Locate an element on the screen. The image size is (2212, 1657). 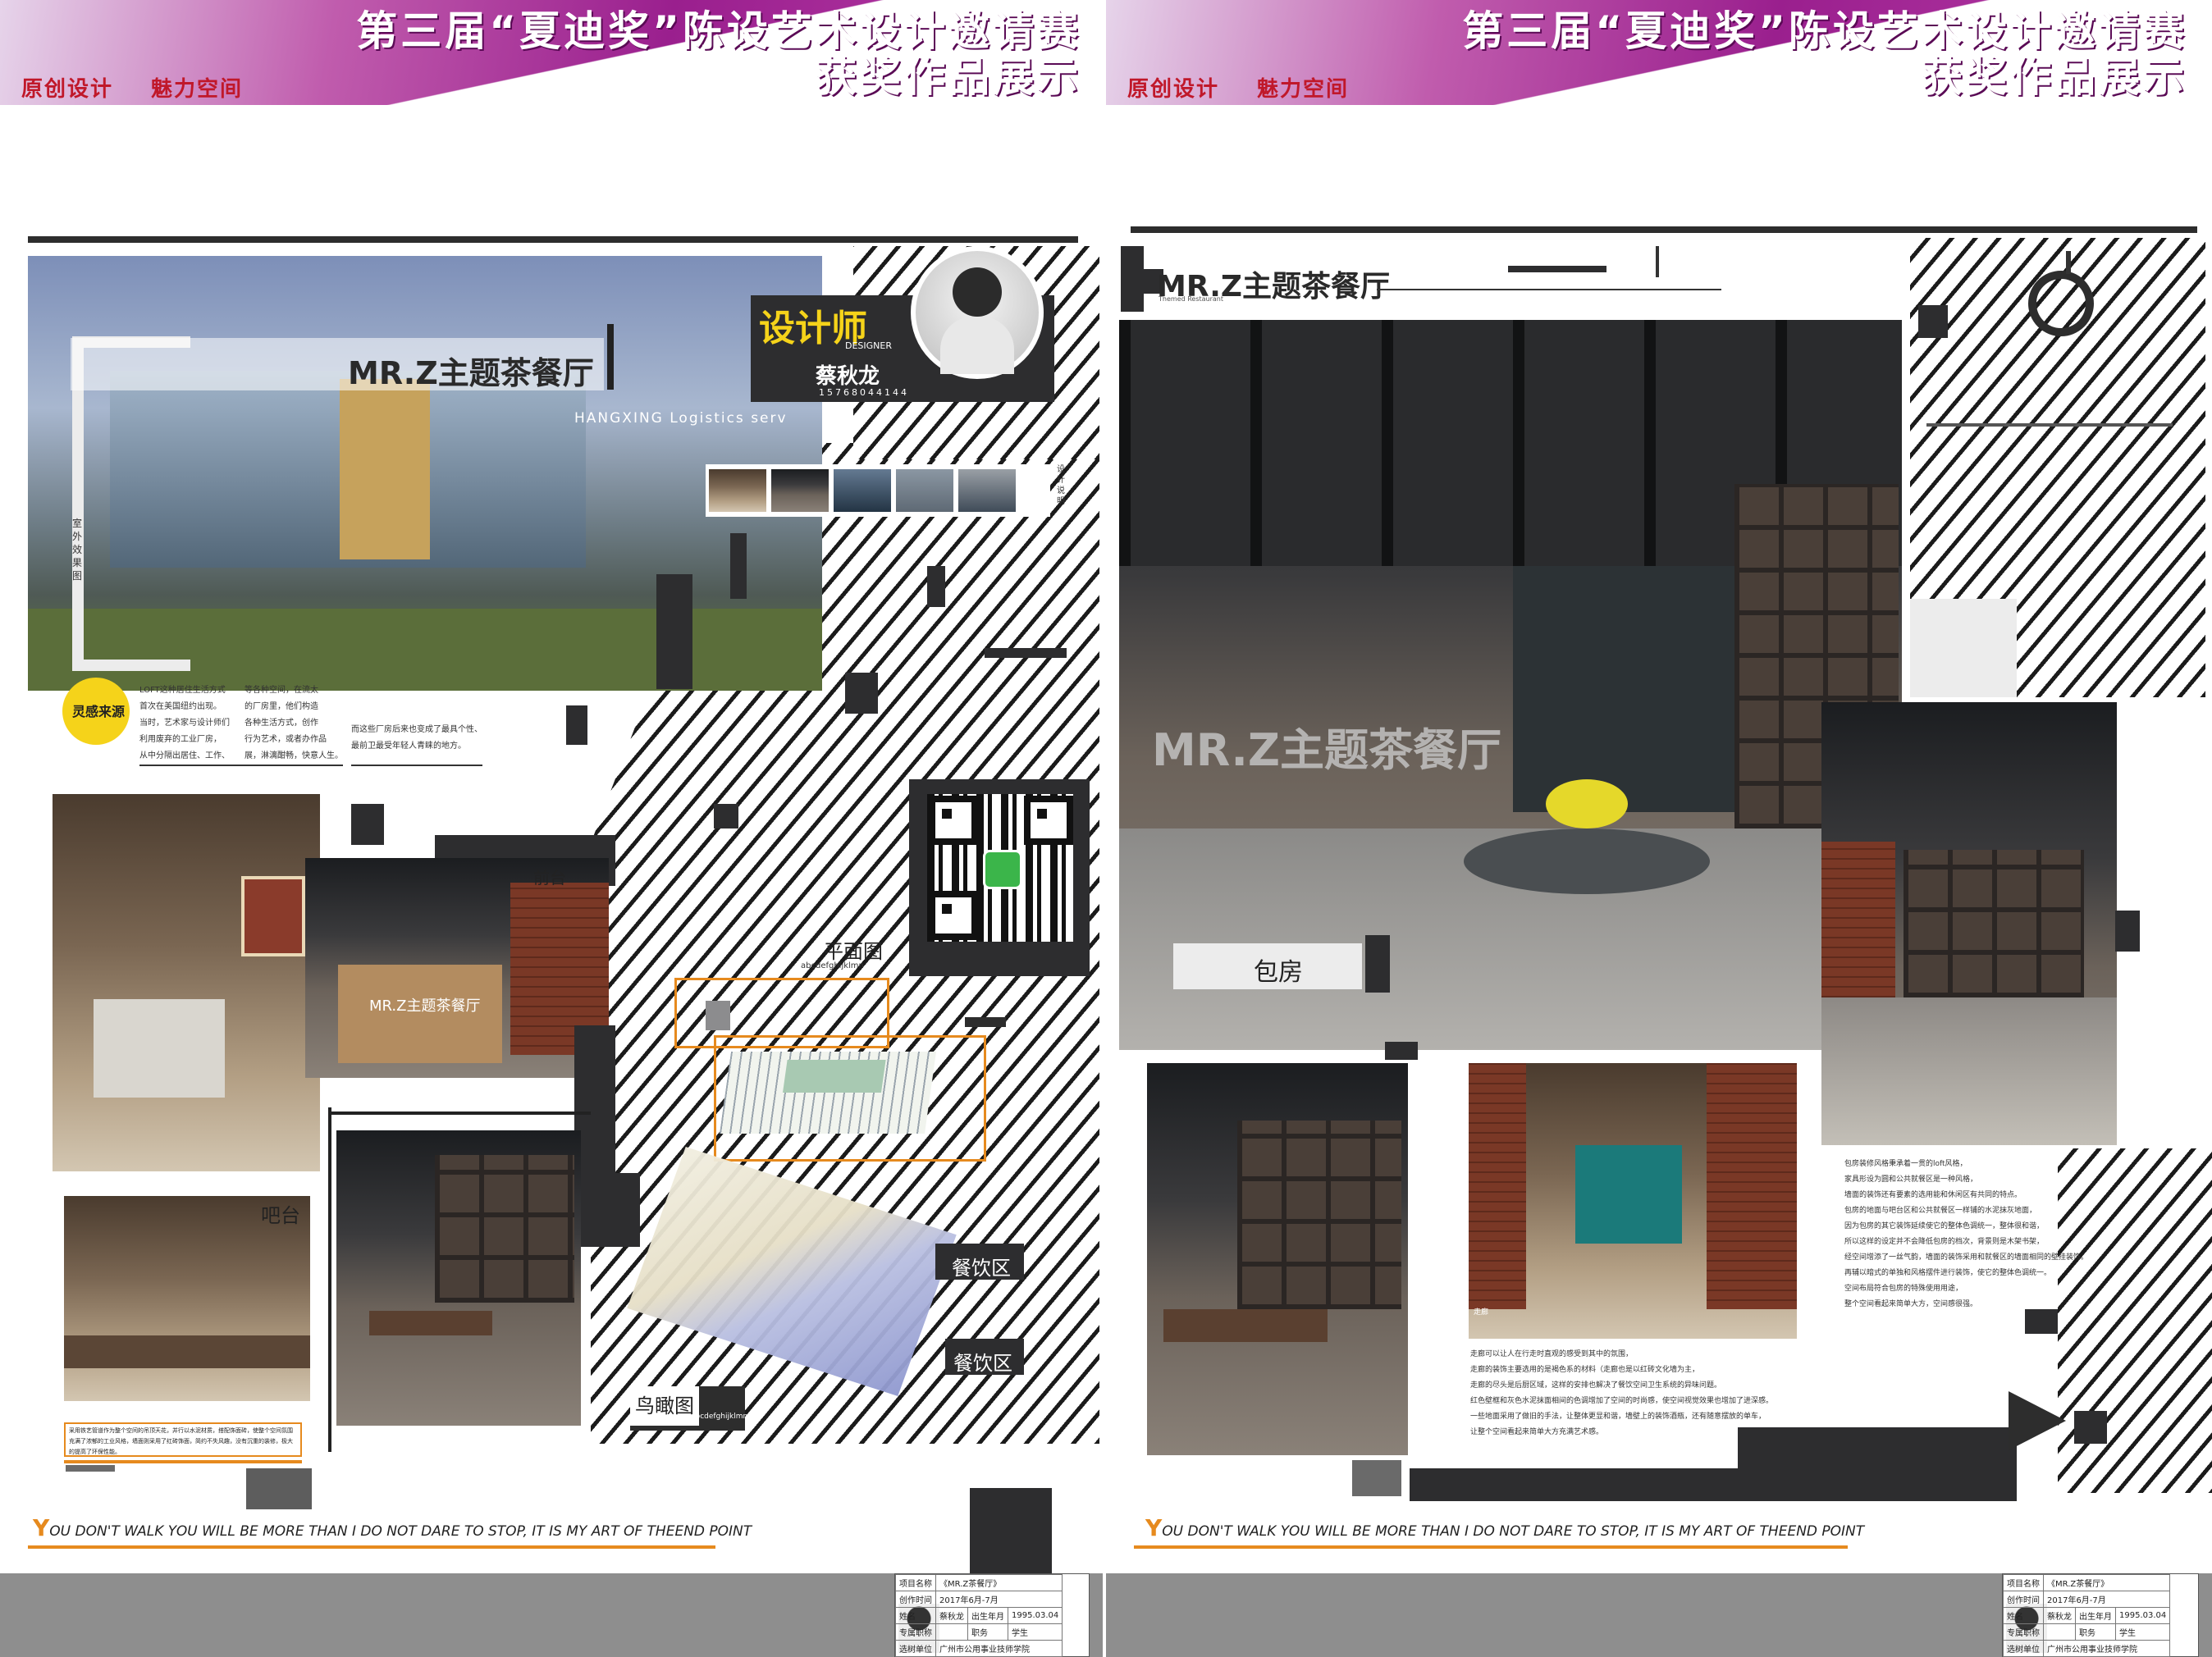
photo-dining is located at coordinates (458, 1278).